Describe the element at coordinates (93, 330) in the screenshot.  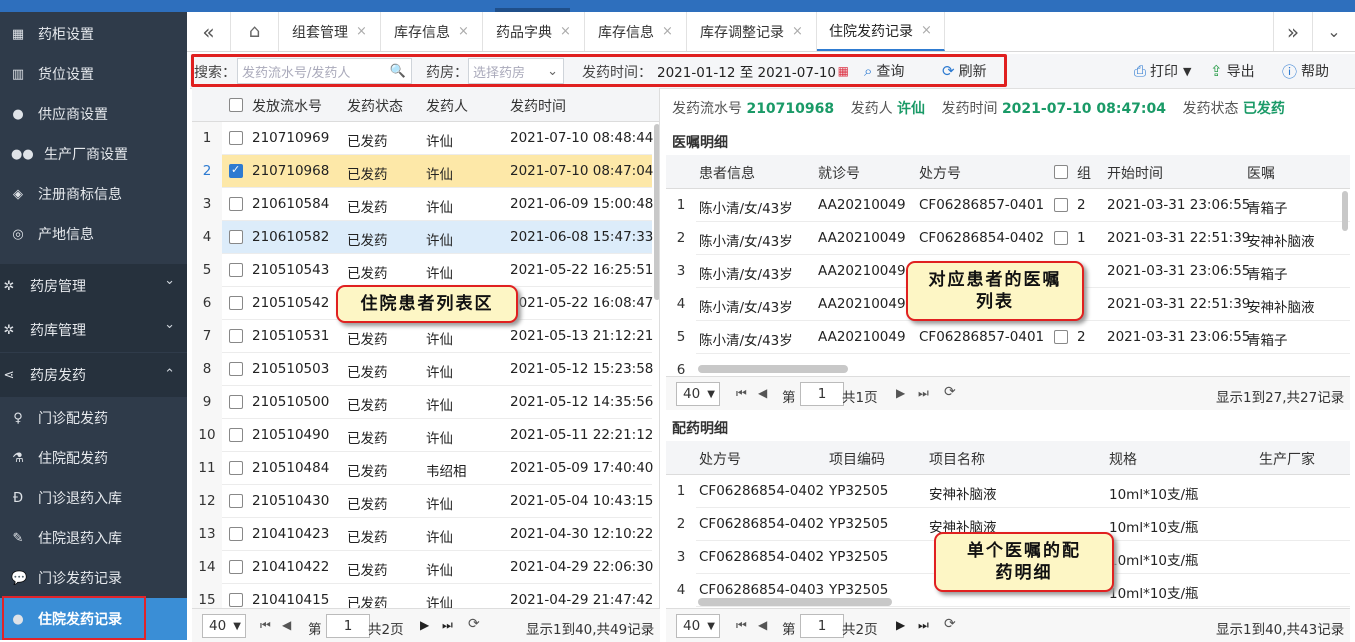
I see `sidebar-group-warehouse: ✲ 药库管理 ⌄` at that location.